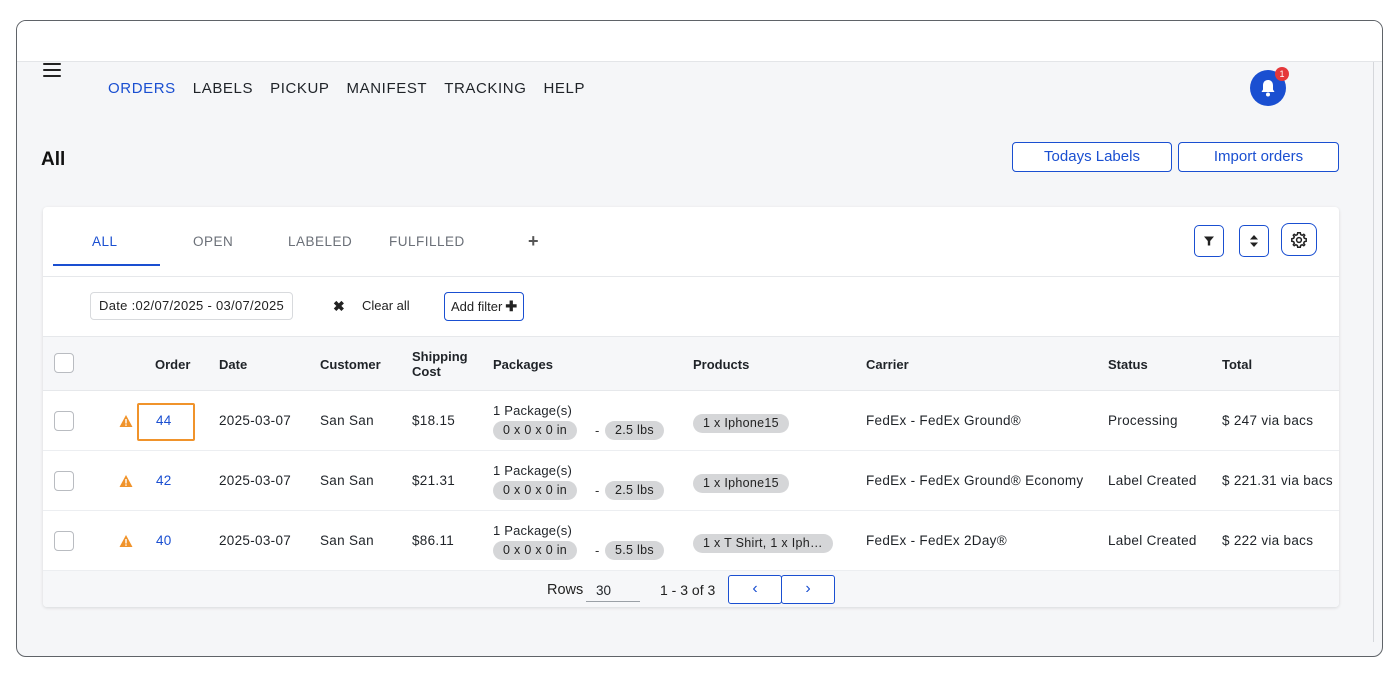 The width and height of the screenshot is (1400, 683). What do you see at coordinates (1092, 157) in the screenshot?
I see `todays-labels-button: Todays Labels` at bounding box center [1092, 157].